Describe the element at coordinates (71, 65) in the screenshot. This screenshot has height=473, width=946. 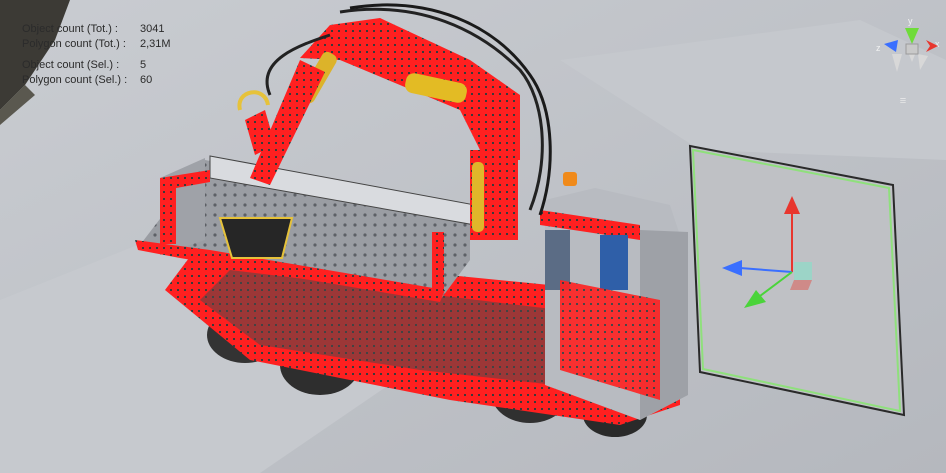
I see `stat-label: Object count (Sel.) :` at that location.